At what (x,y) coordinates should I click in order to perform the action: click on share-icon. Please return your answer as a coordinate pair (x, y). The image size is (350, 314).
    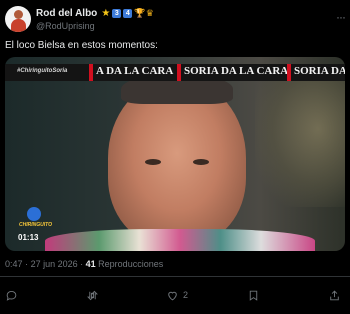
    Looking at the image, I should click on (334, 295).